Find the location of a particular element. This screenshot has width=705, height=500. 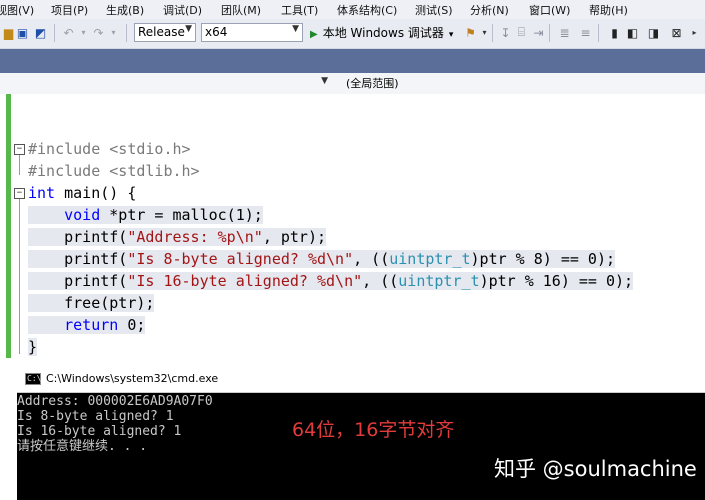

change-indicator-bar is located at coordinates (8, 226).